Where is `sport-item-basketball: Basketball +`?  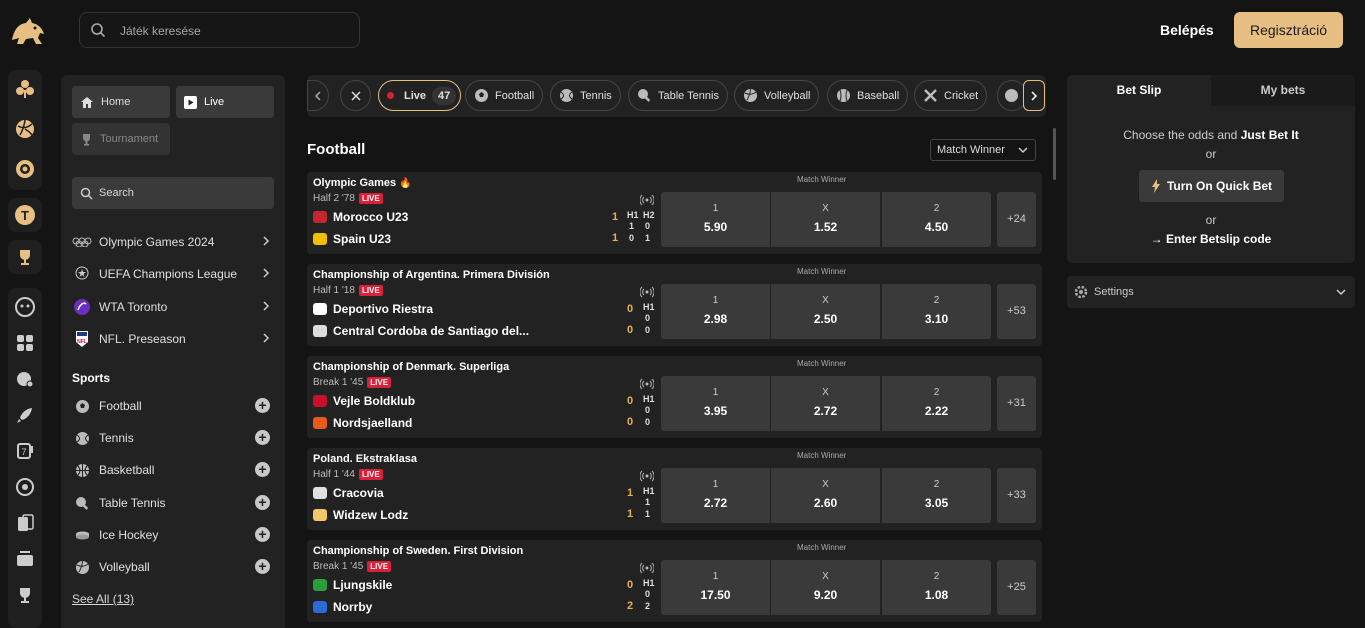
sport-item-basketball: Basketball + is located at coordinates (173, 470).